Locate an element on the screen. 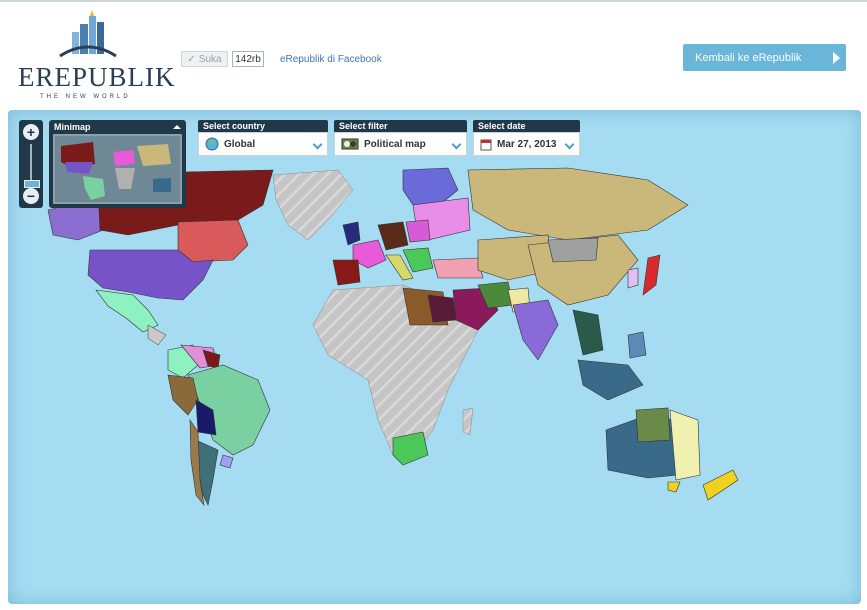 This screenshot has height=610, width=867. zoom-slider-handle is located at coordinates (32, 184).